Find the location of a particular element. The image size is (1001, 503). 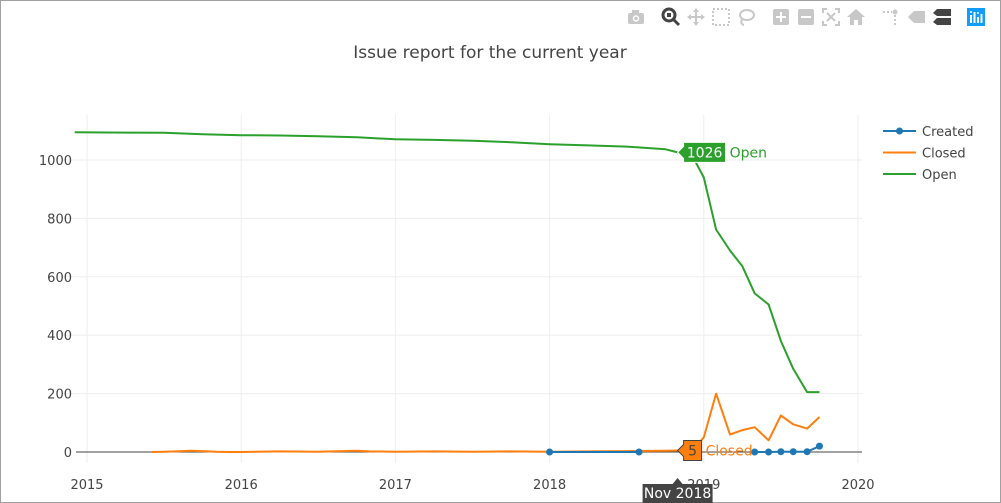

hover-series-name: Open is located at coordinates (748, 153).